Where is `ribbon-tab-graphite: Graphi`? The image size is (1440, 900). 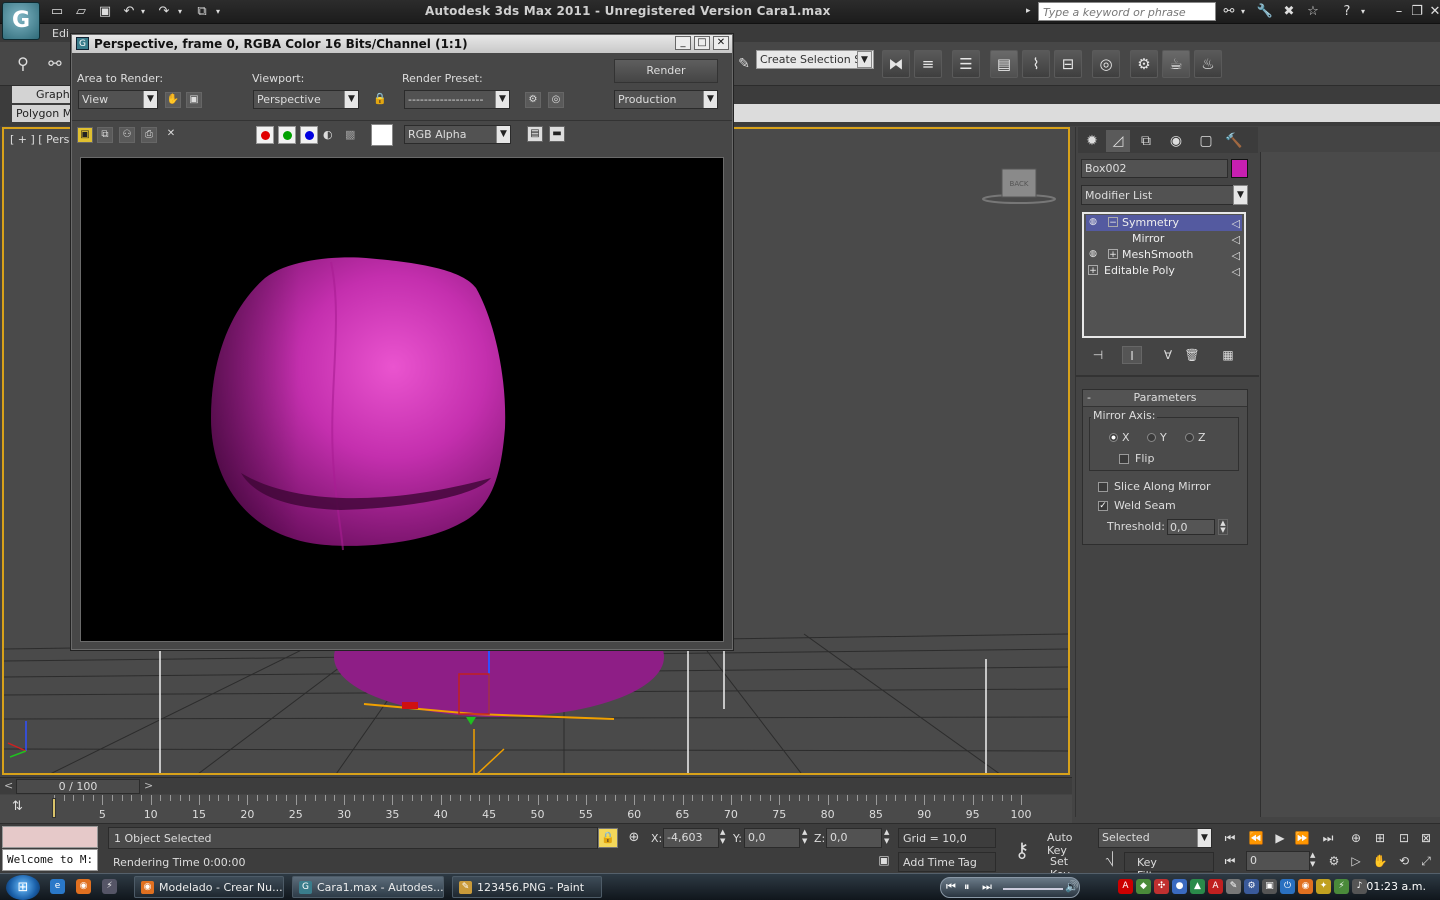
ribbon-tab-graphite: Graphi is located at coordinates (41, 94).